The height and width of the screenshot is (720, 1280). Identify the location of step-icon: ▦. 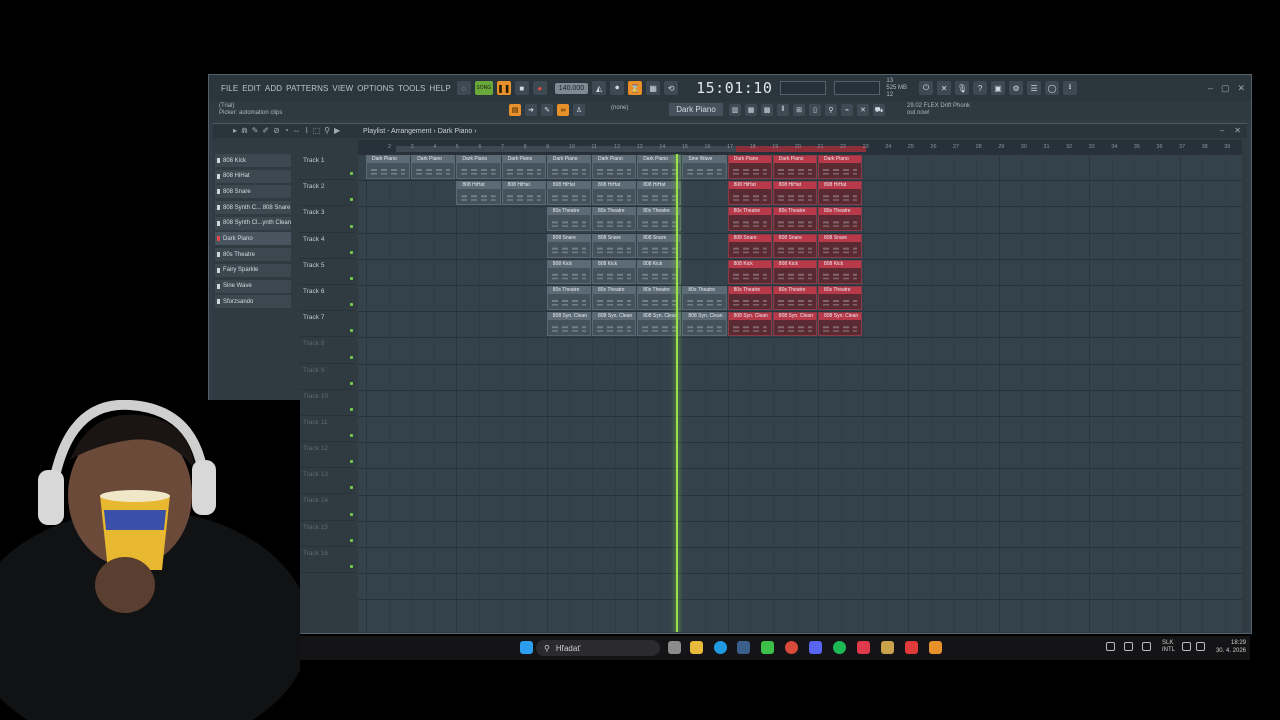
(653, 88).